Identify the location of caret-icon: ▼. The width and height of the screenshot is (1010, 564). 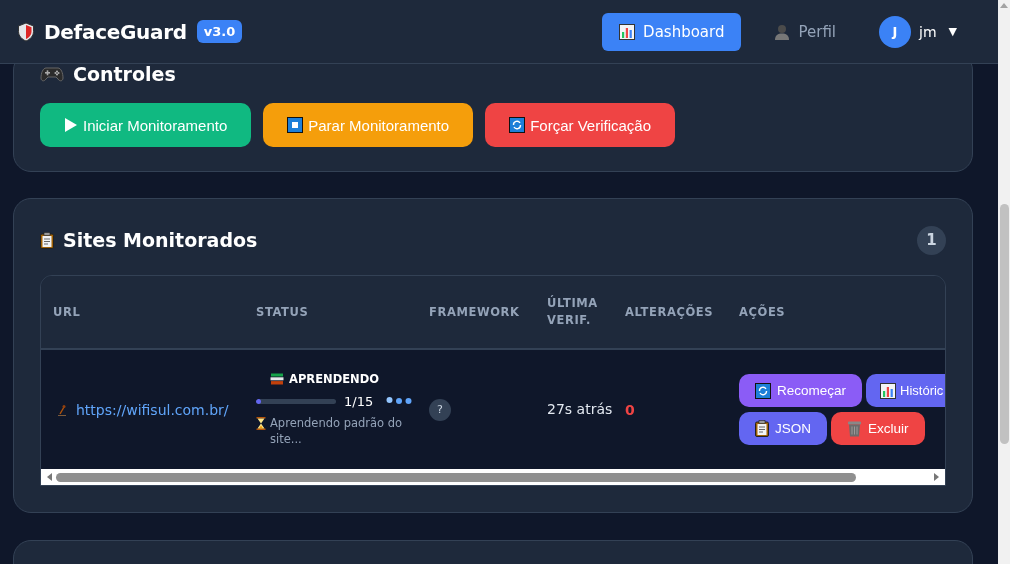
(952, 31).